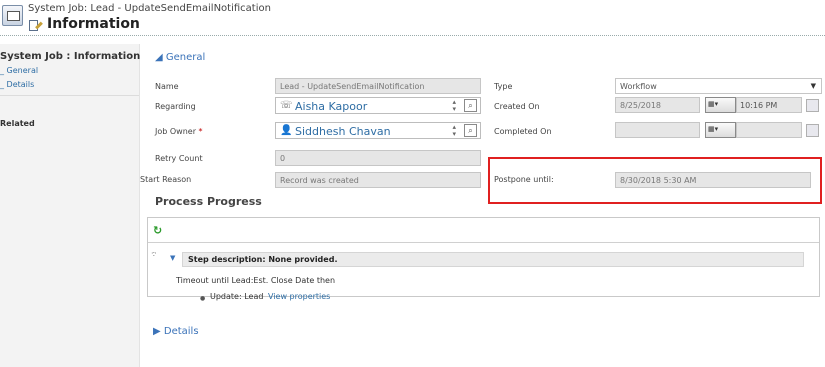 Image resolution: width=825 pixels, height=367 pixels. I want to click on job-owner-label: Job Owner *, so click(179, 131).